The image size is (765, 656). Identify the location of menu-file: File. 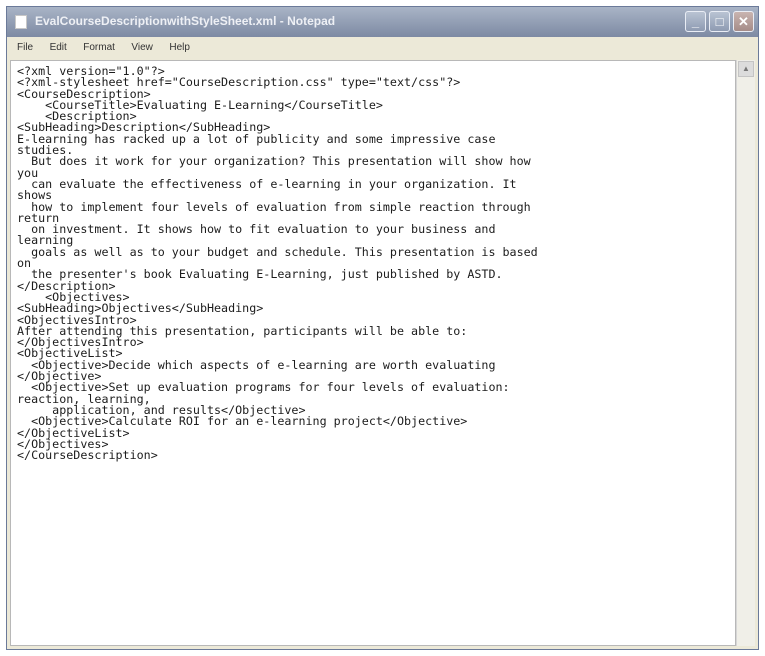
(23, 45).